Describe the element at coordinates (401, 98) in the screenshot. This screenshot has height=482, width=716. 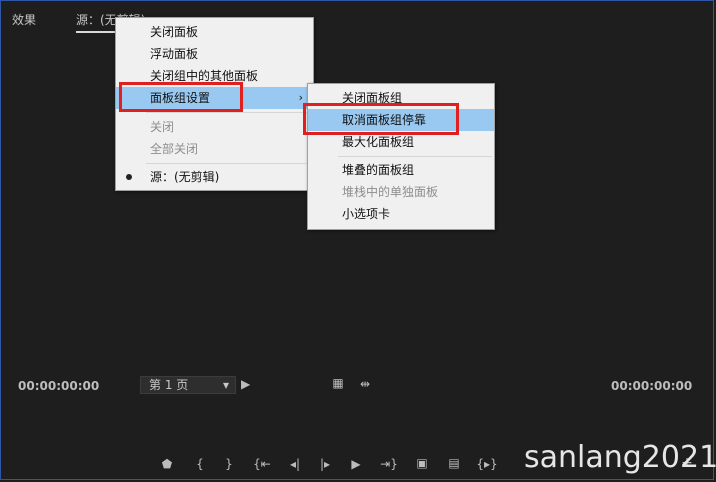
I see `submenu-item-close-panel-group: 关闭面板组` at that location.